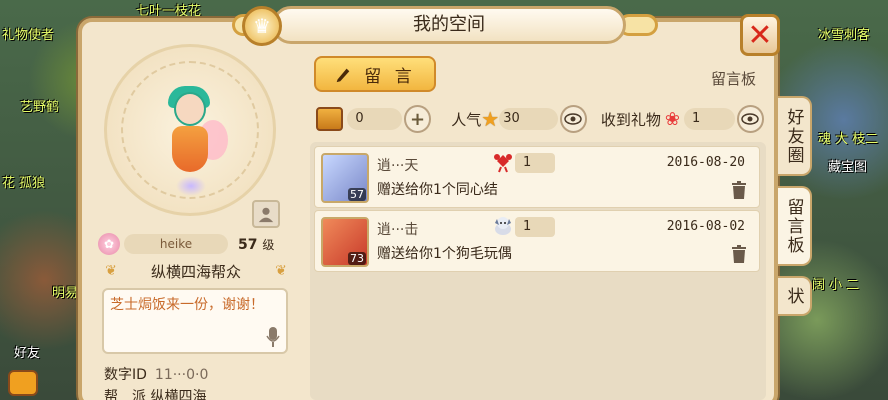 The width and height of the screenshot is (888, 400). I want to click on gifts-label: 收到礼物, so click(630, 119).